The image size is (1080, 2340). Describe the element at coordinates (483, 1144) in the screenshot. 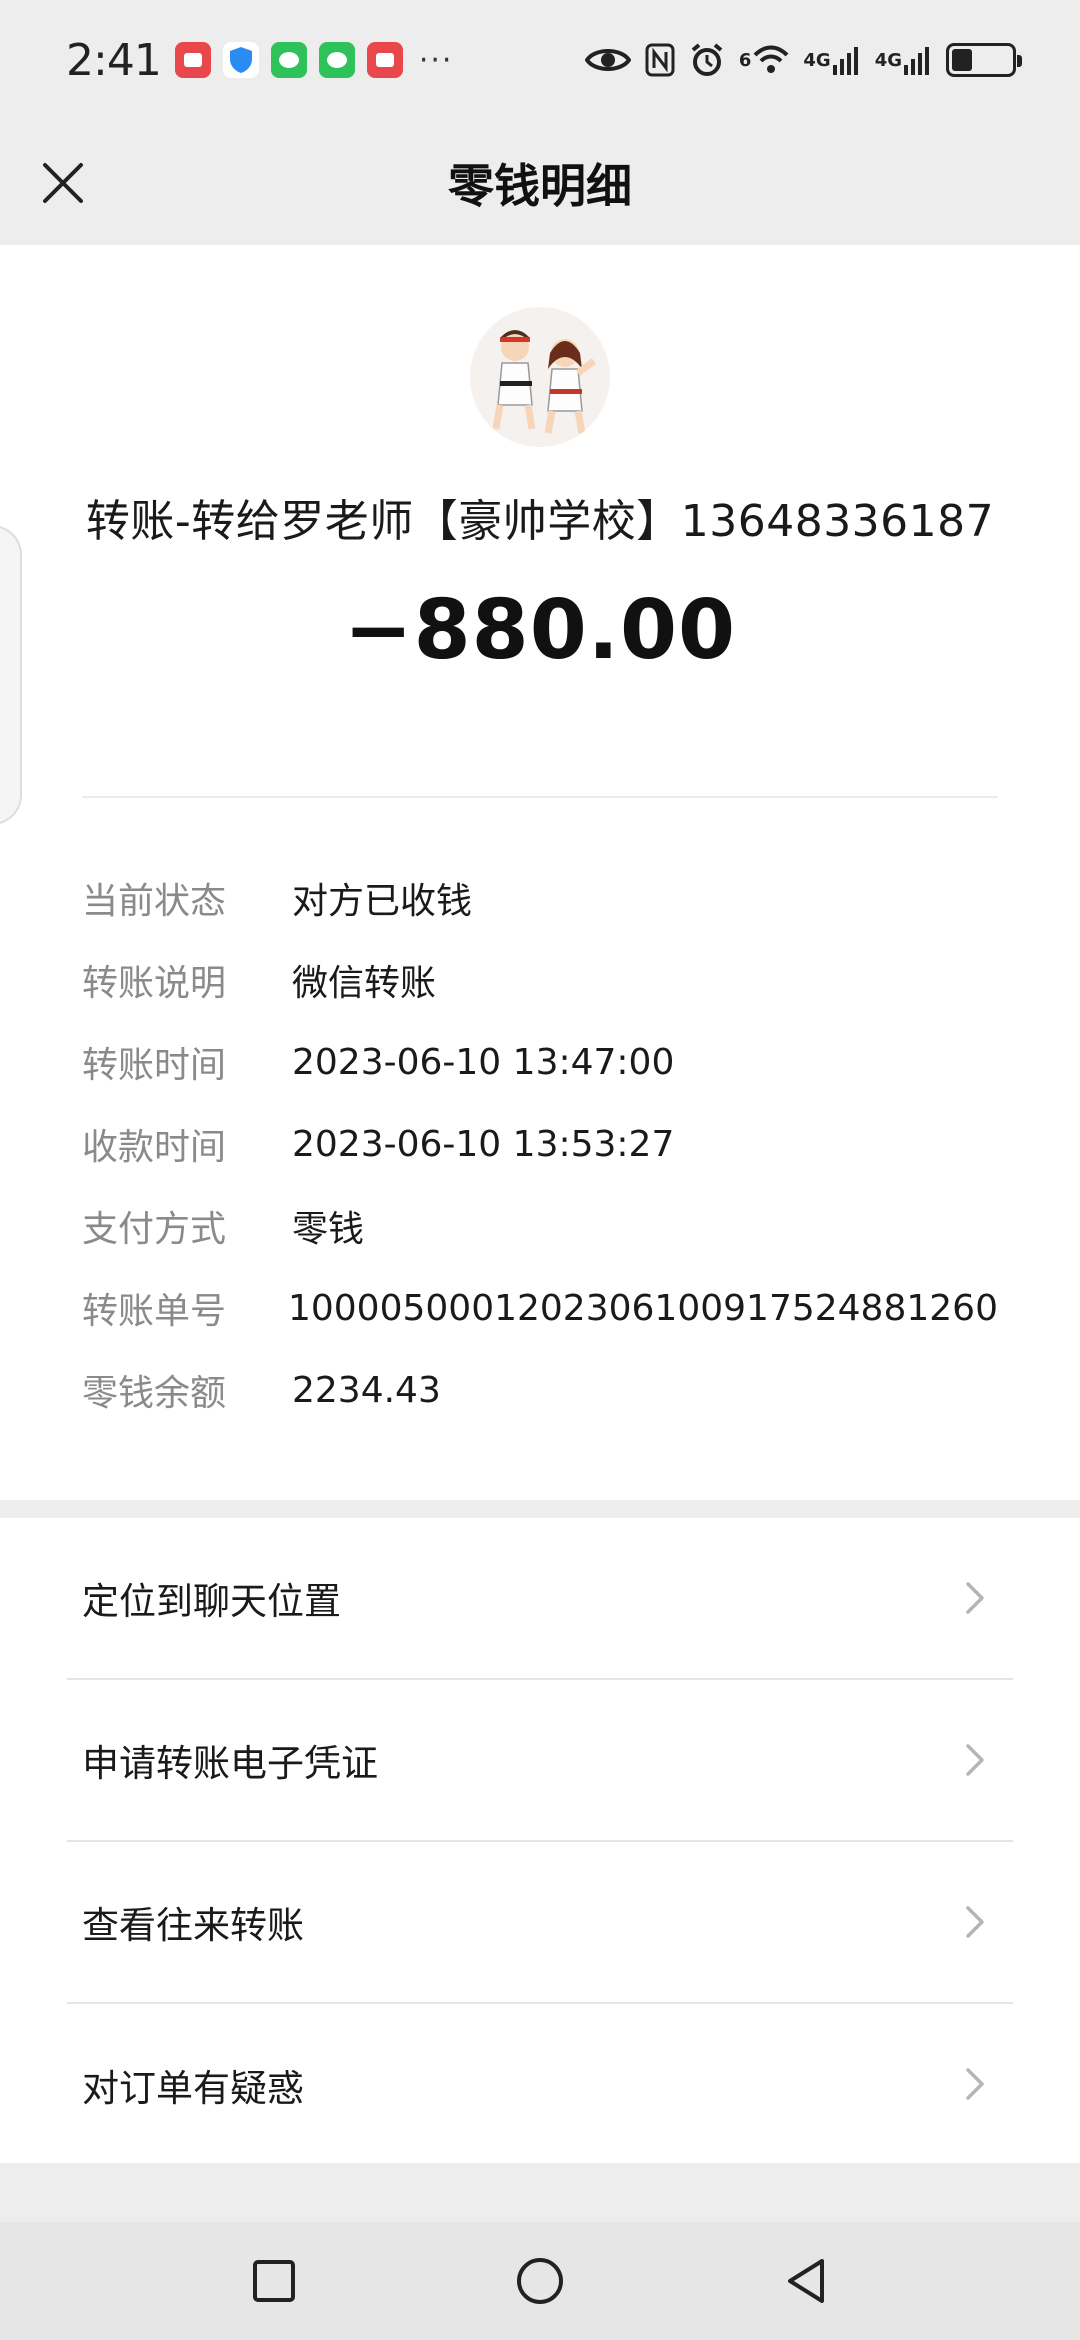

I see `detail-value: 2023-06-10 13:53:27` at that location.